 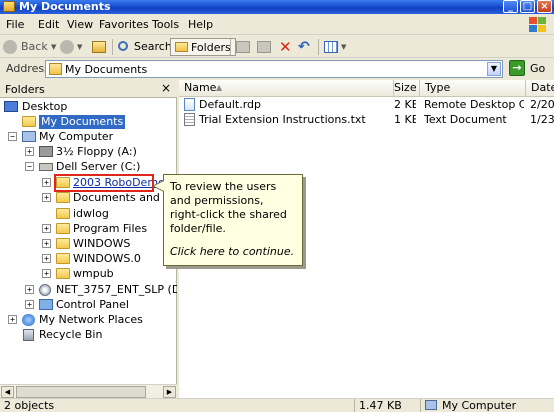 What do you see at coordinates (106, 305) in the screenshot?
I see `tree-node-control-panel: Control Panel` at bounding box center [106, 305].